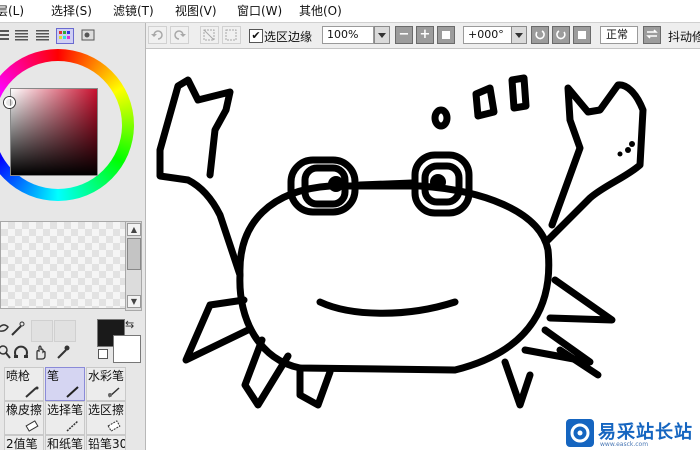 This screenshot has width=700, height=453. What do you see at coordinates (24, 442) in the screenshot?
I see `brush-binary-pen: 2值笔` at bounding box center [24, 442].